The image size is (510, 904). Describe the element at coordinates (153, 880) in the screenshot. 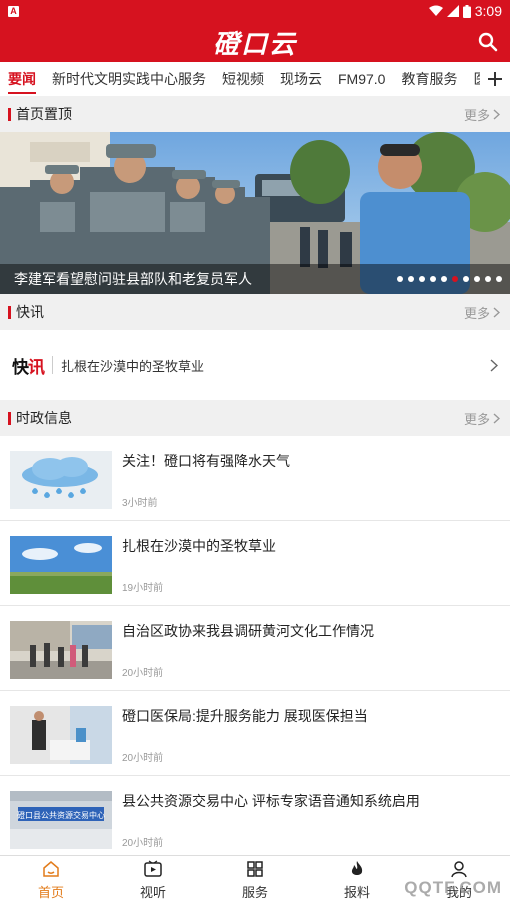

I see `nav-video: 视听` at that location.